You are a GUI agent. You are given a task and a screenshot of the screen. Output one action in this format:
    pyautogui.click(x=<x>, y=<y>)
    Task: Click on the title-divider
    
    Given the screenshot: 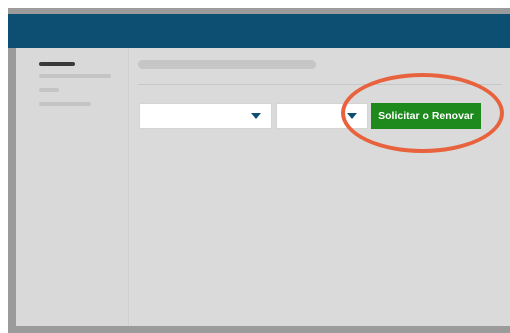 What is the action you would take?
    pyautogui.click(x=320, y=84)
    